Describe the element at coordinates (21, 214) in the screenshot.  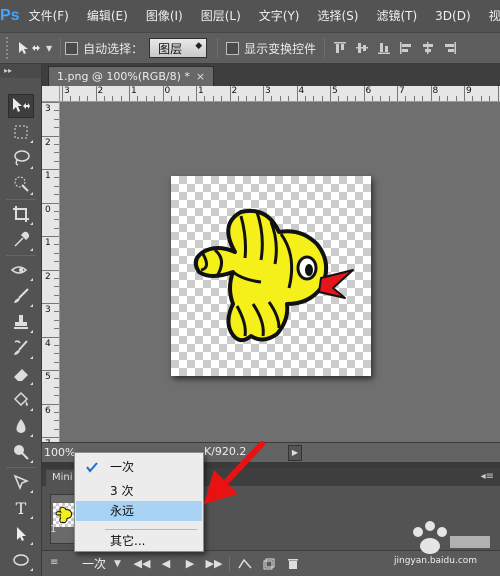
I see `crop-tool-icon` at that location.